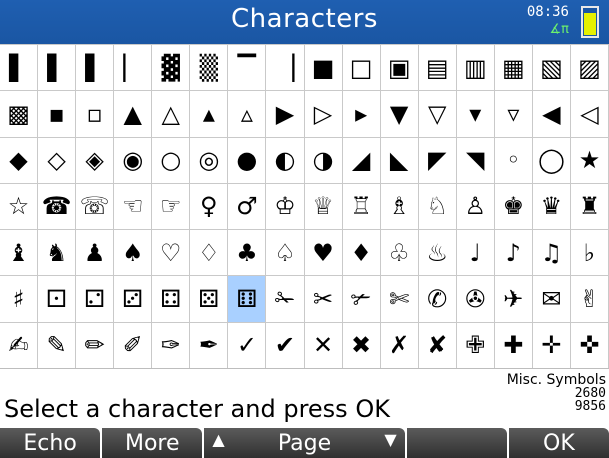 The width and height of the screenshot is (609, 458). Describe the element at coordinates (513, 207) in the screenshot. I see `character-cell: ♚` at that location.